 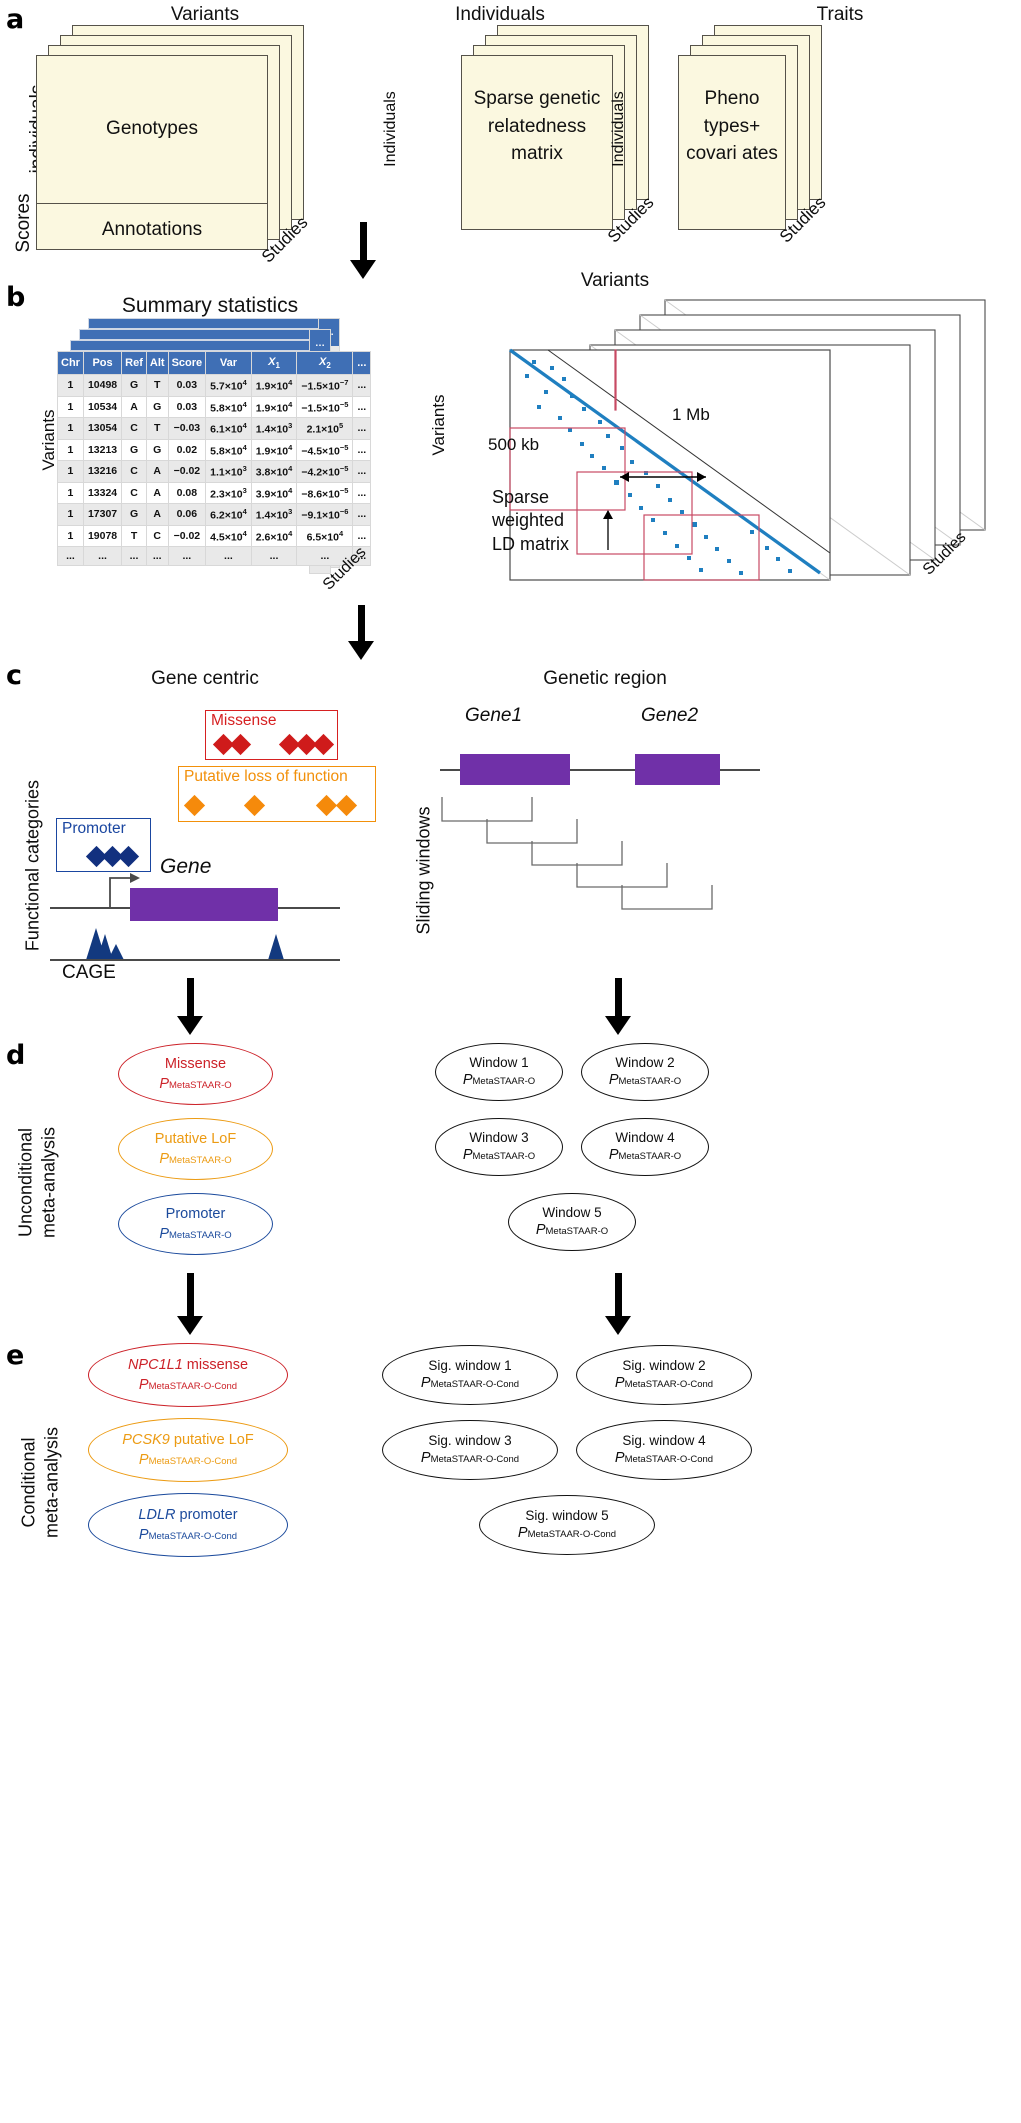 I want to click on result-pvalue-lof: PMetaSTAAR-O, so click(x=195, y=1159).